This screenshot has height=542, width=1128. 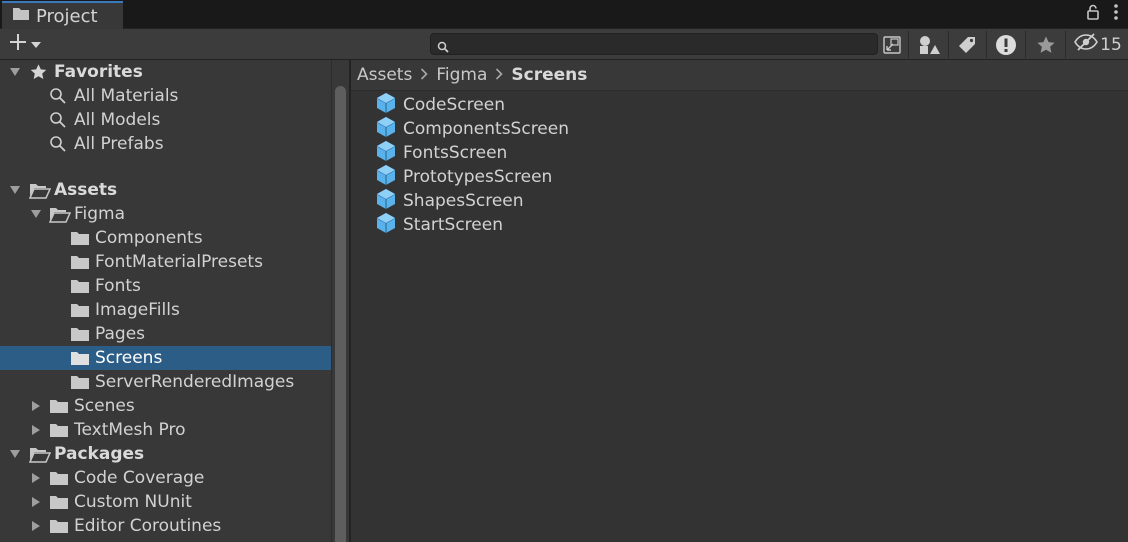 What do you see at coordinates (118, 286) in the screenshot?
I see `tree-item-label: Fonts` at bounding box center [118, 286].